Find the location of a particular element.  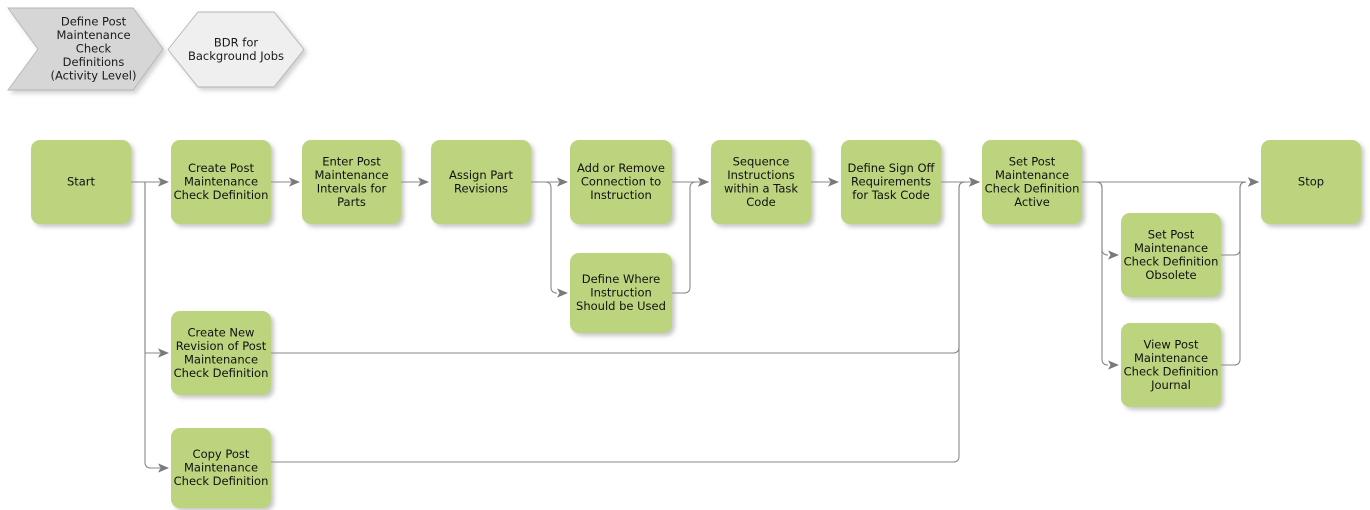

node-stop: Stop is located at coordinates (1311, 182).